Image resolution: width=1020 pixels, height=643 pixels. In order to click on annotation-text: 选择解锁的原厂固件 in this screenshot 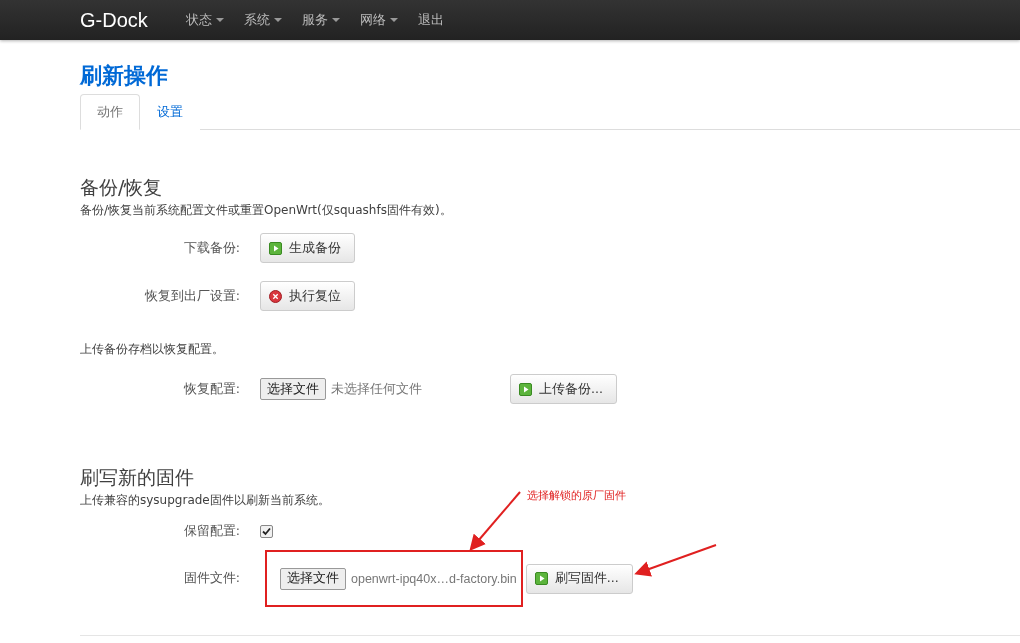, I will do `click(576, 496)`.